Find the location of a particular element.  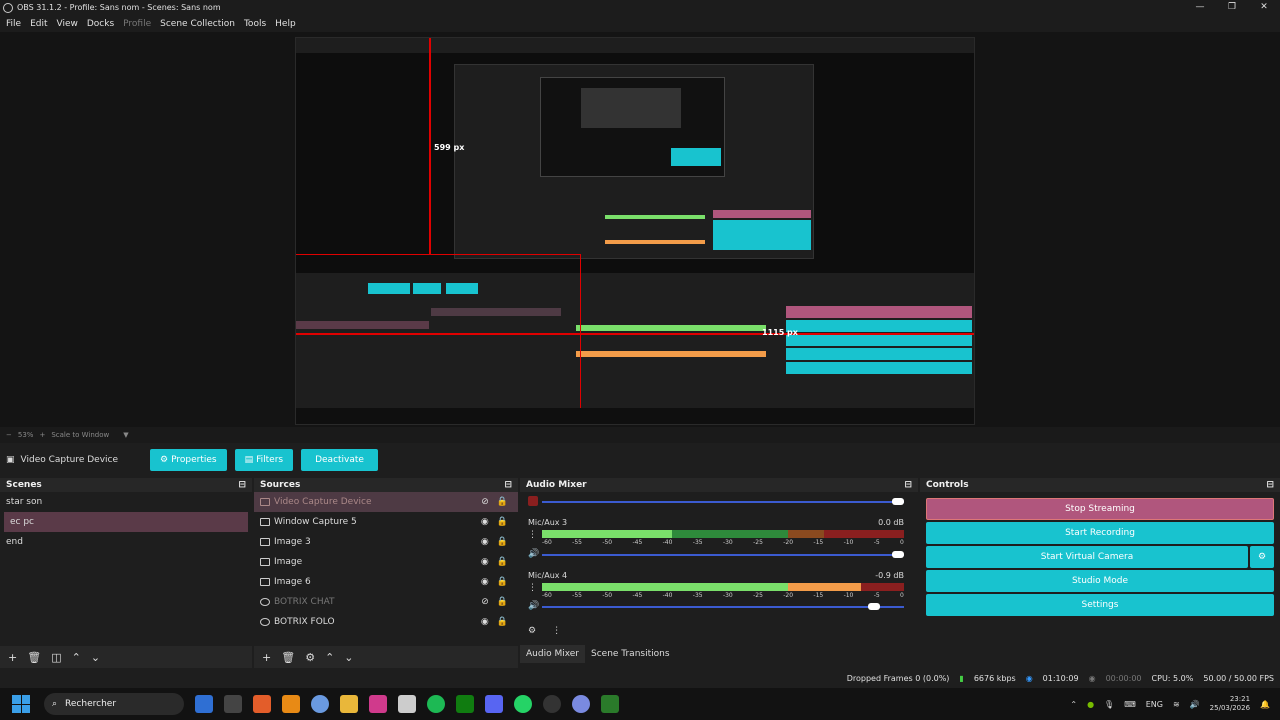

source-item: Image 6 ◉ 🔒 is located at coordinates (386, 582).